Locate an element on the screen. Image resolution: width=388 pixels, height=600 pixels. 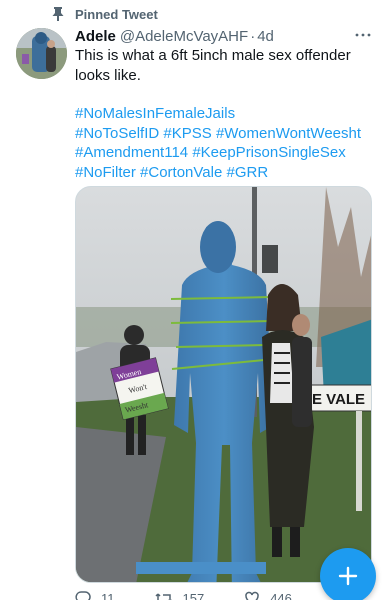
hashtag: #Amendment114 is located at coordinates (131, 152).